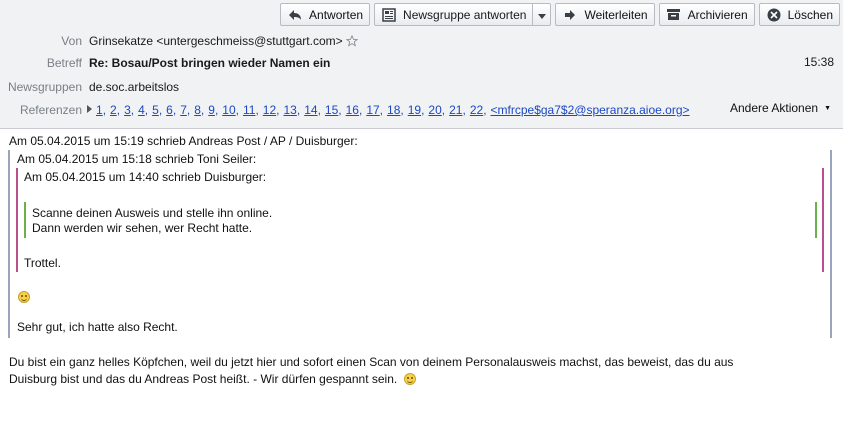 The width and height of the screenshot is (843, 425). Describe the element at coordinates (310, 110) in the screenshot. I see `reference-link: 14` at that location.